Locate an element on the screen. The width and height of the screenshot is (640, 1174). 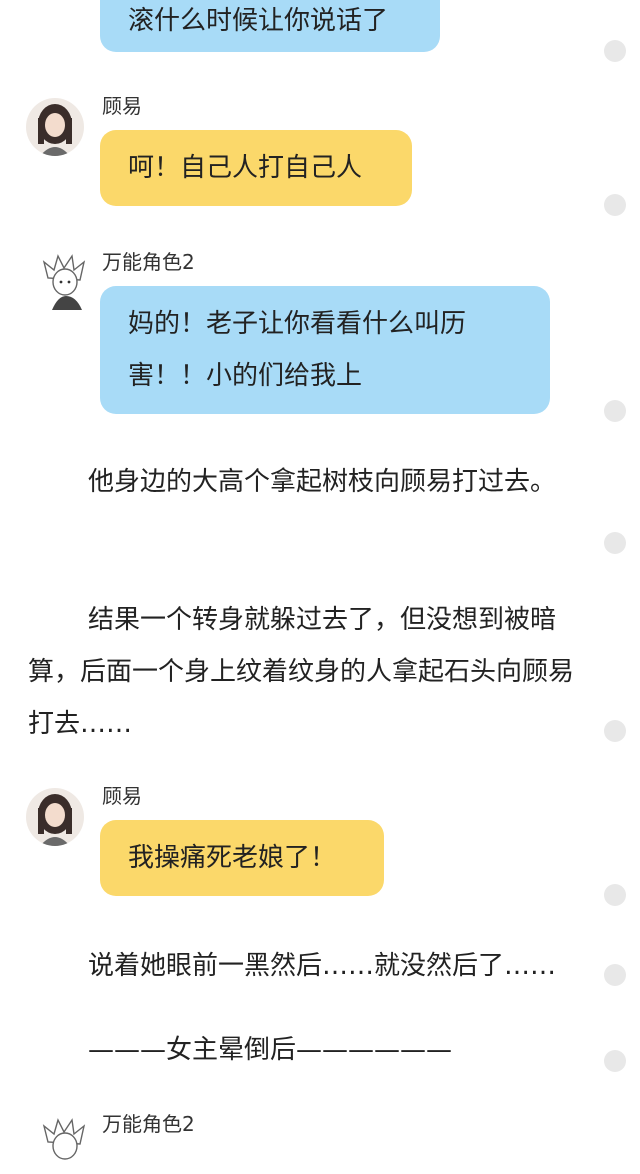
chat-bubble: 滚什么时候让你说话了 is located at coordinates (270, 26).